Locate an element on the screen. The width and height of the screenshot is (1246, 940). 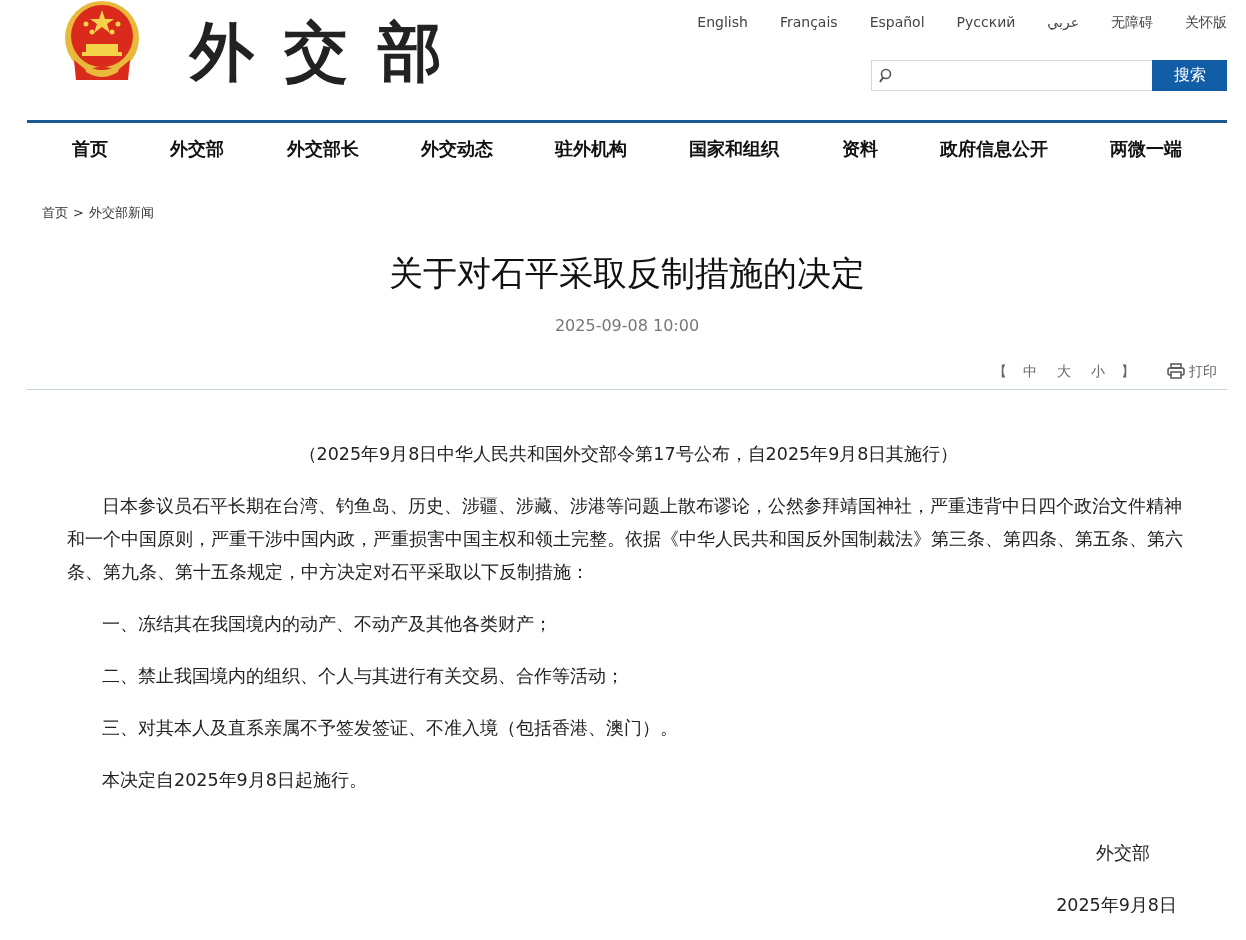
signature: 外交部 is located at coordinates (1123, 853).